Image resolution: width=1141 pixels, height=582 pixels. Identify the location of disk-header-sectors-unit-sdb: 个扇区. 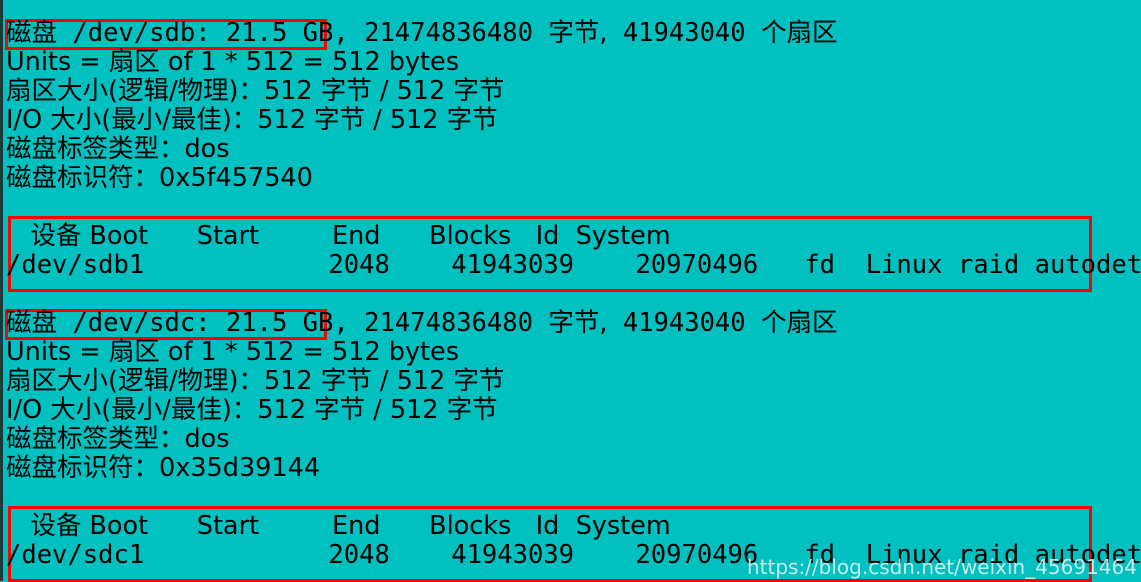
(799, 33).